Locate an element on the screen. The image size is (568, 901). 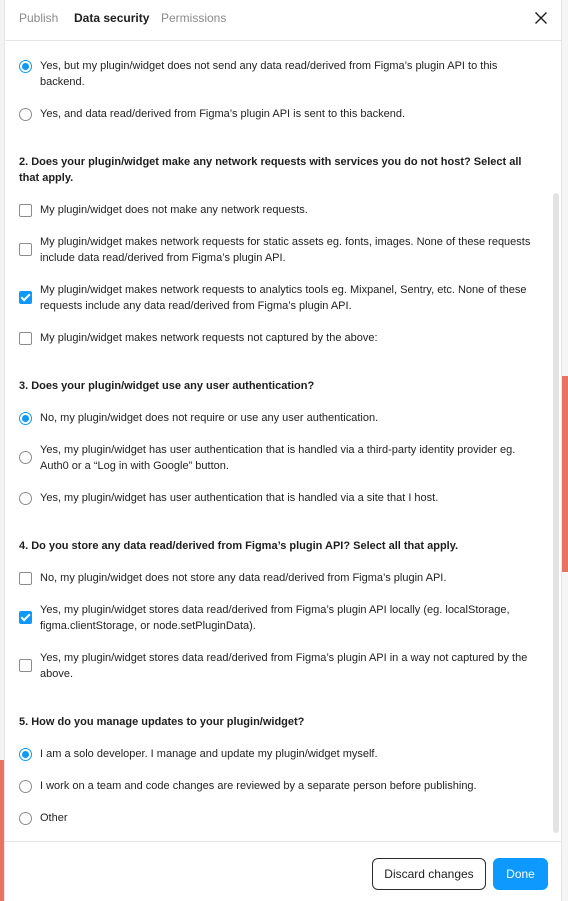
modal-header: Publish Data security Permissions is located at coordinates (283, 20).